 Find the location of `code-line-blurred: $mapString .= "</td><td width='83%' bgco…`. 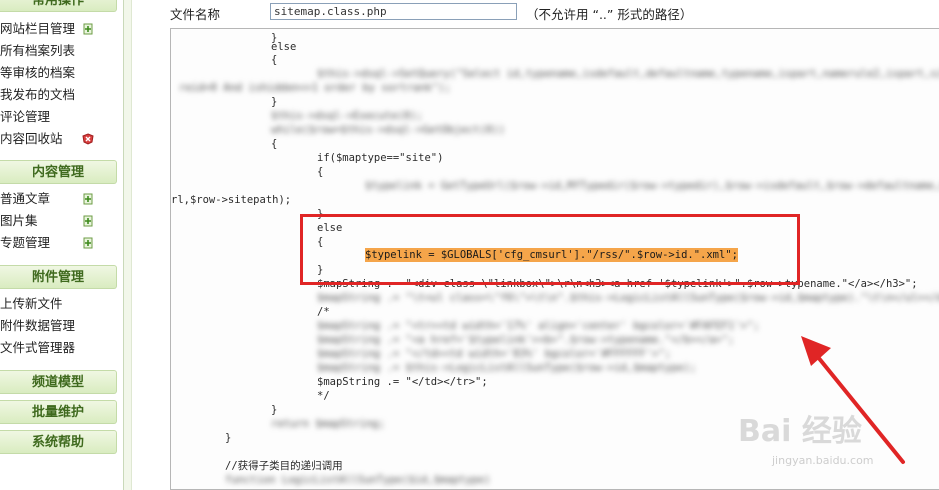

code-line-blurred: $mapString .= "</td><td width='83%' bgco… is located at coordinates (494, 354).